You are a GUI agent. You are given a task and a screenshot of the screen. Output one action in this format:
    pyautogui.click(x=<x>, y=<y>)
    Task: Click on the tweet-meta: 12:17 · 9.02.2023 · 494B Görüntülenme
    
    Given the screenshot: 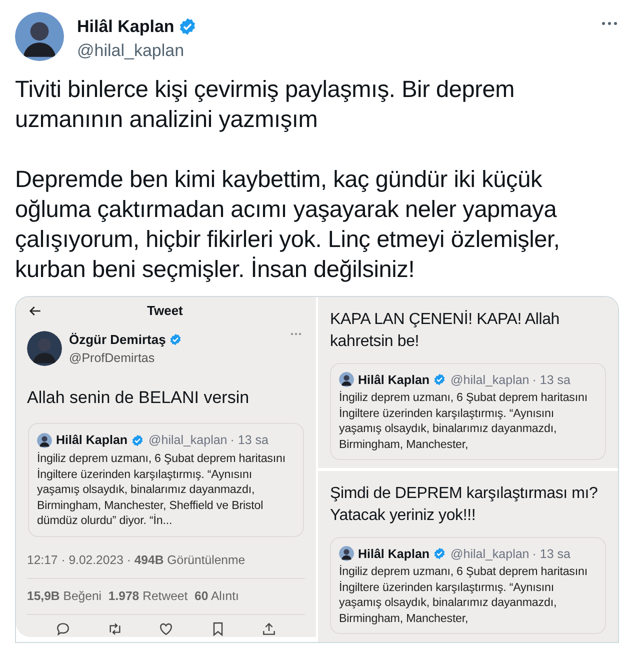 What is the action you would take?
    pyautogui.click(x=166, y=565)
    